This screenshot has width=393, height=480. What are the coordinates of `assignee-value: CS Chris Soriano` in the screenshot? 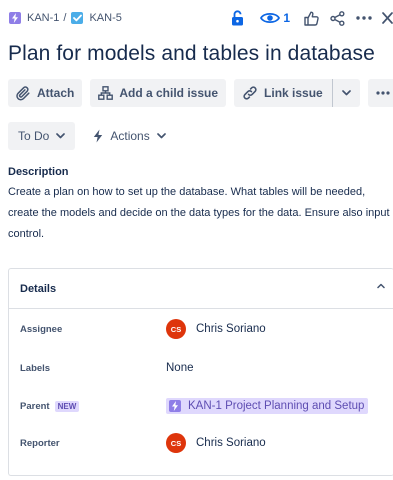 It's located at (216, 329).